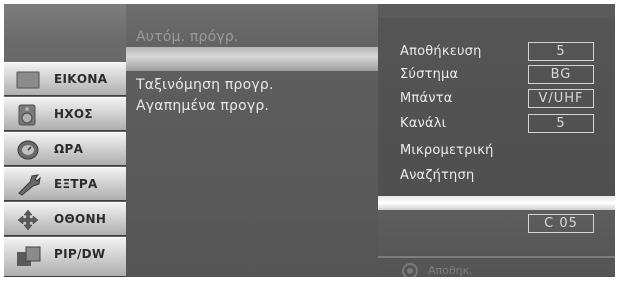  What do you see at coordinates (29, 255) in the screenshot?
I see `pip-icon` at bounding box center [29, 255].